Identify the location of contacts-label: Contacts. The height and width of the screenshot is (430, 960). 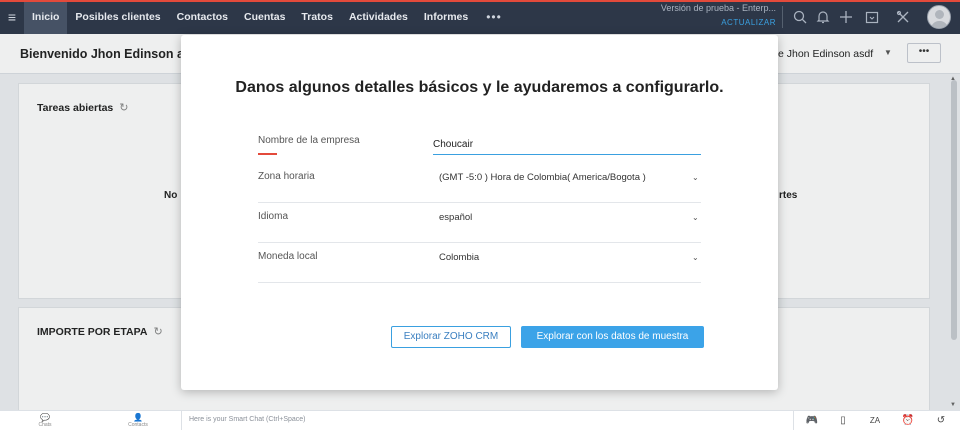
(138, 425).